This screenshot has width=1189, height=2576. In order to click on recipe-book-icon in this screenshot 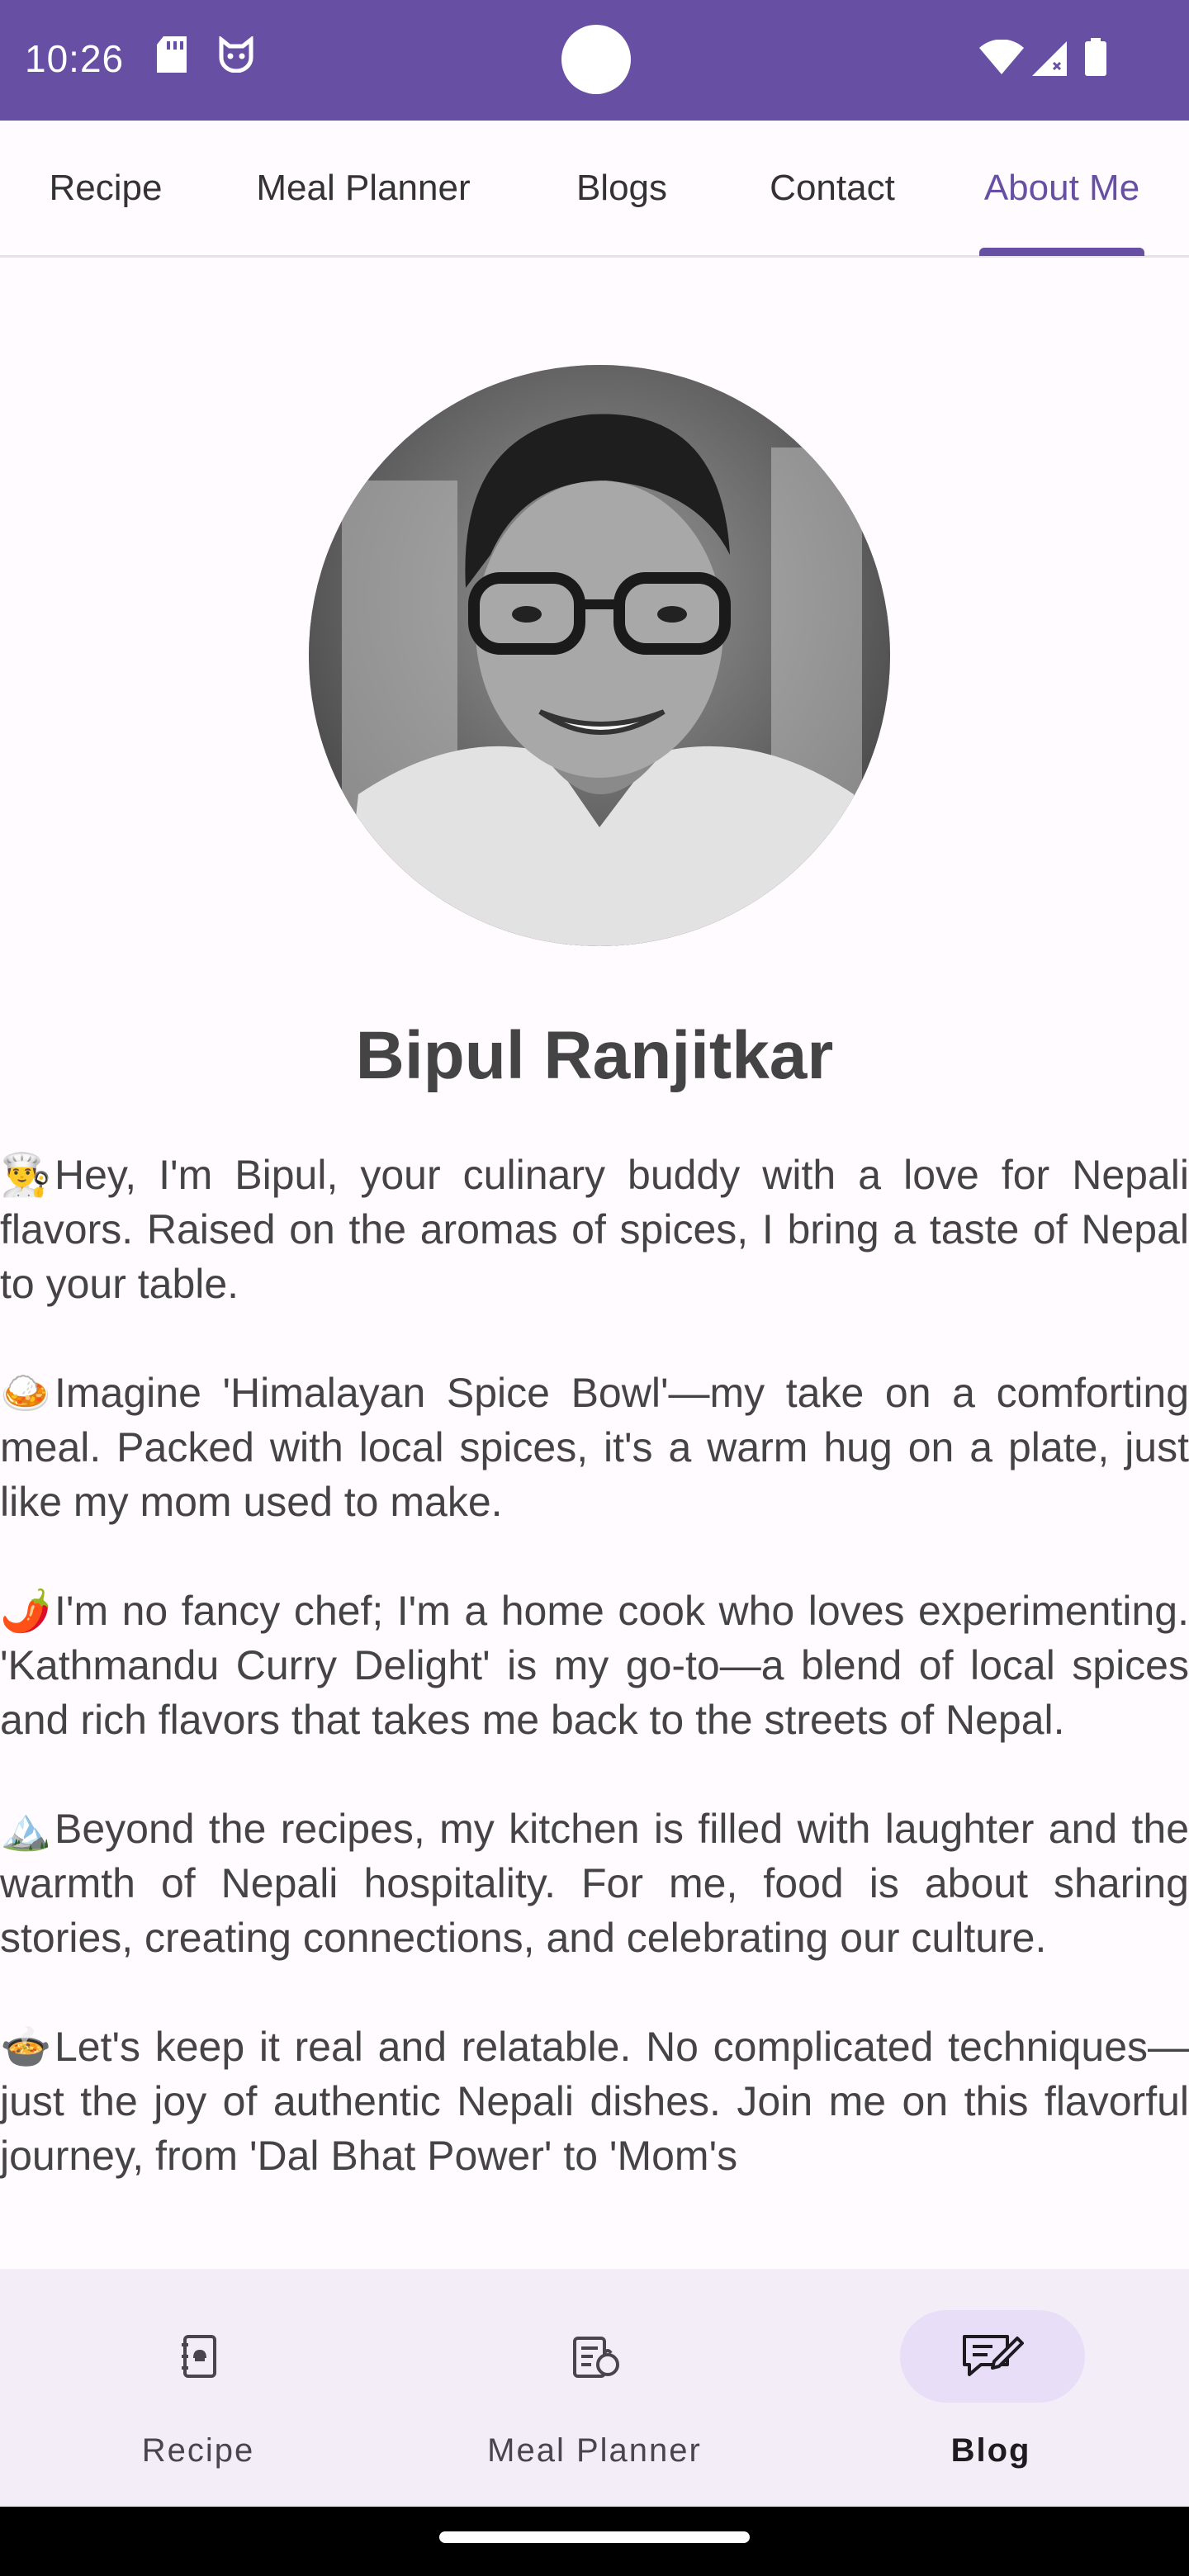, I will do `click(199, 2356)`.